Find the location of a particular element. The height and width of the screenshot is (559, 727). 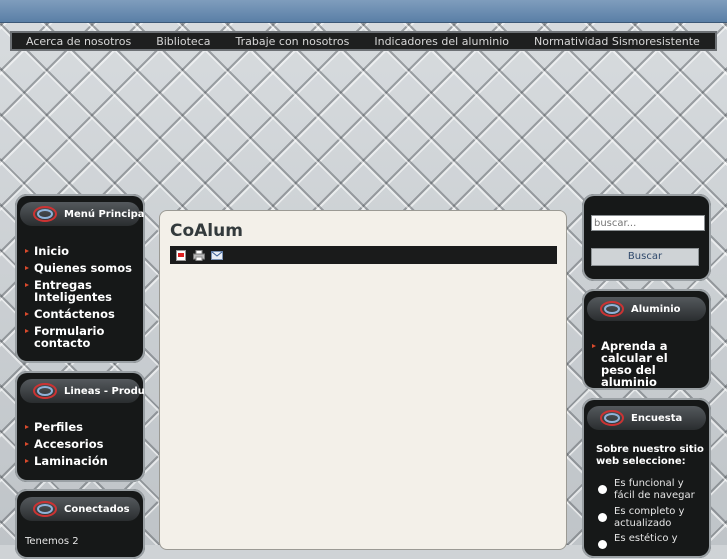

aluminio-title: Aluminio is located at coordinates (656, 309).